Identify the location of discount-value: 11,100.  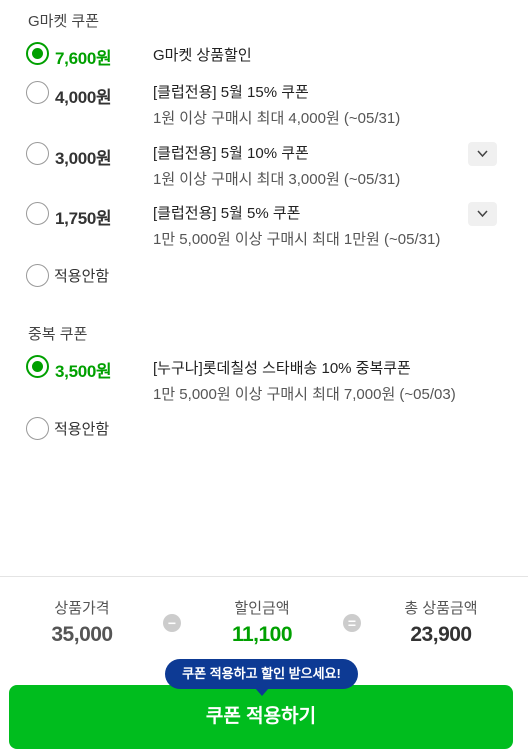
(262, 634).